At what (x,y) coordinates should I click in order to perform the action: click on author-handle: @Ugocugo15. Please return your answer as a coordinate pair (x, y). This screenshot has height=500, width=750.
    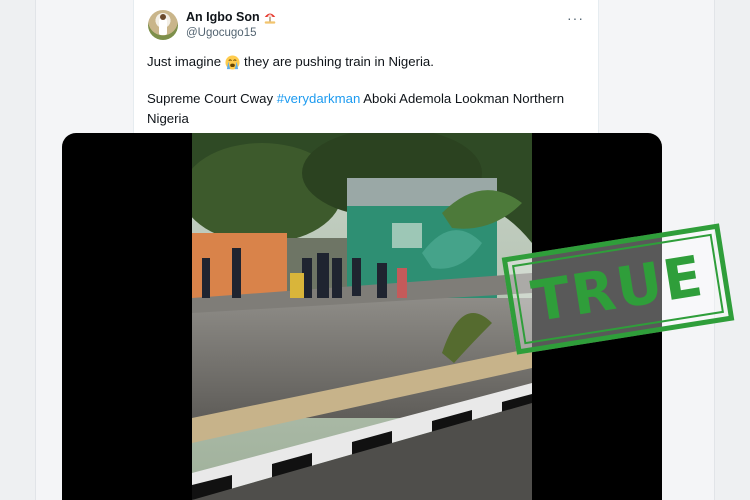
    Looking at the image, I should click on (221, 33).